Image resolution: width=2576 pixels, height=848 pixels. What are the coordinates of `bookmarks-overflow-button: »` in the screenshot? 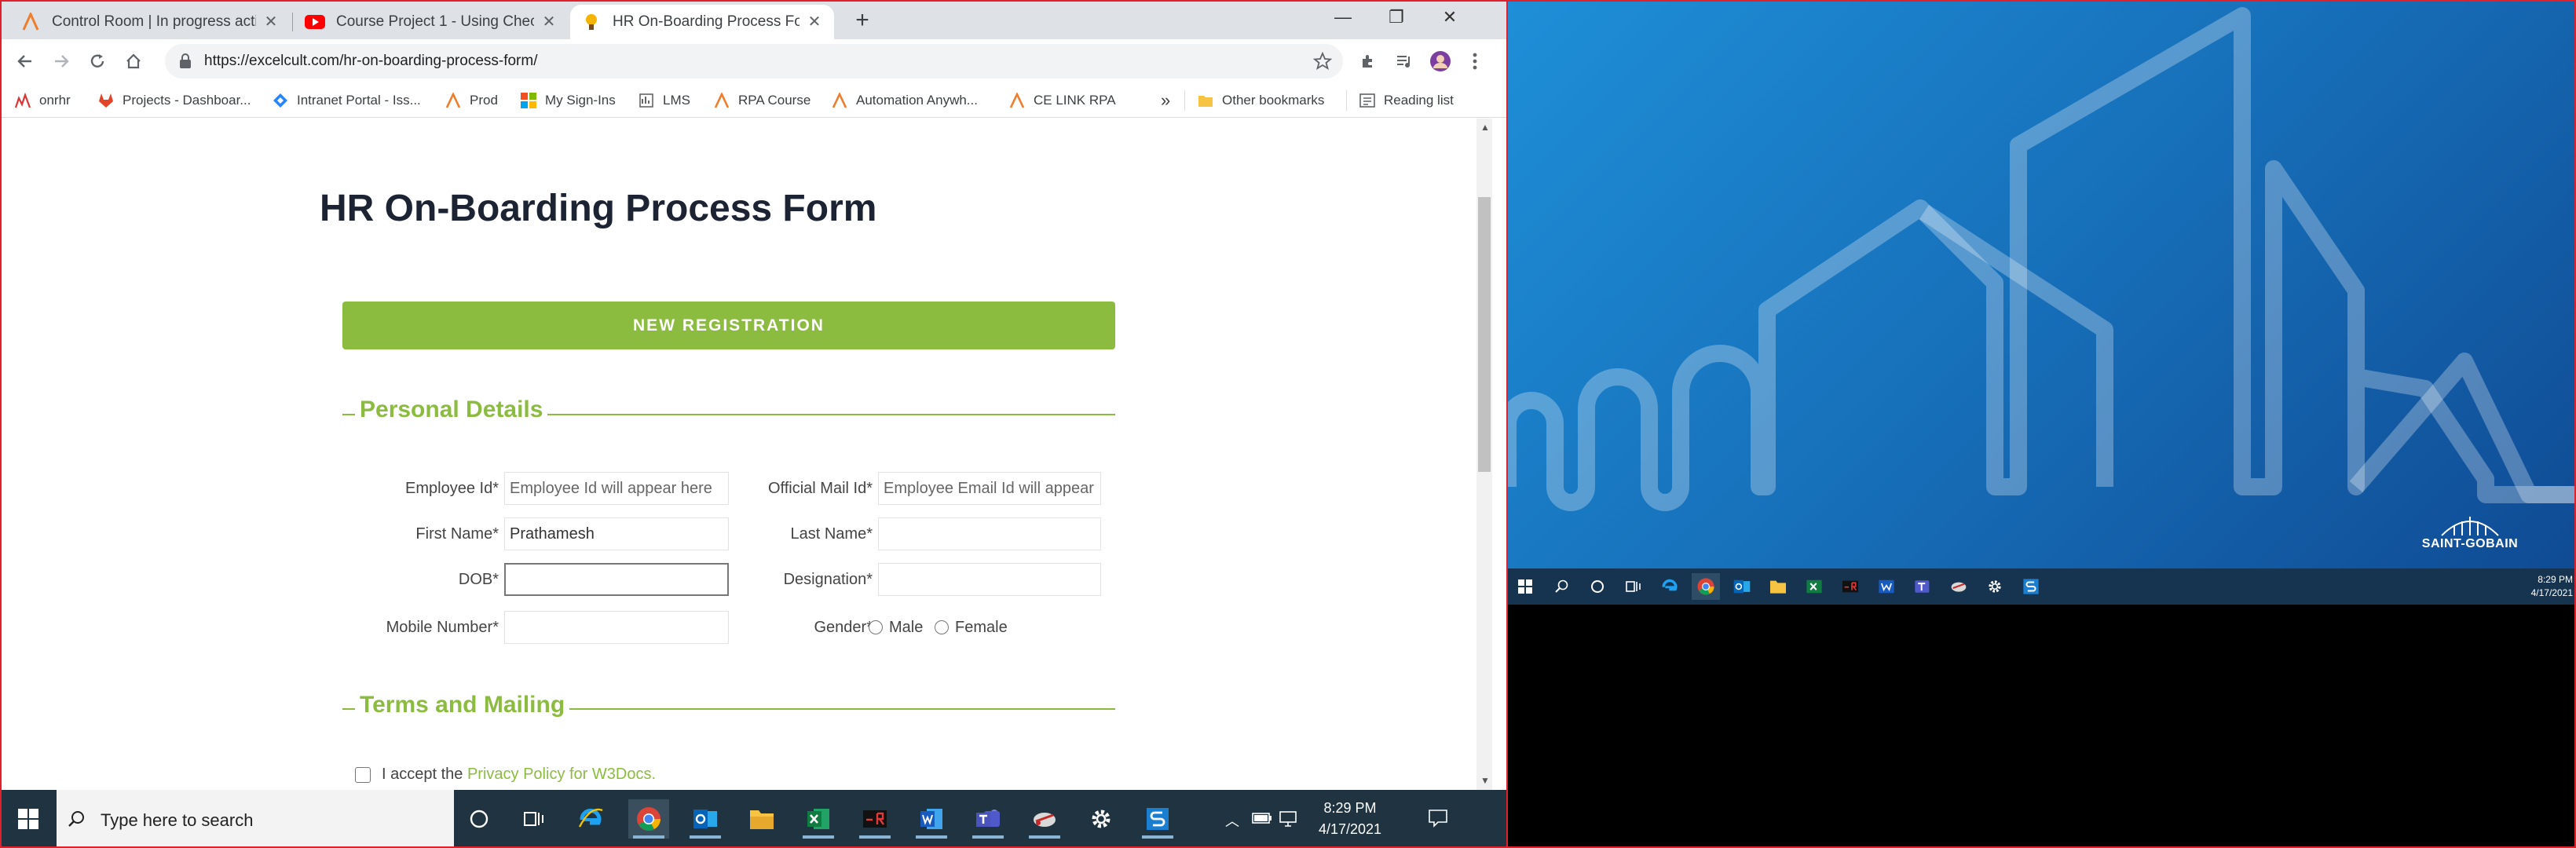 It's located at (1165, 100).